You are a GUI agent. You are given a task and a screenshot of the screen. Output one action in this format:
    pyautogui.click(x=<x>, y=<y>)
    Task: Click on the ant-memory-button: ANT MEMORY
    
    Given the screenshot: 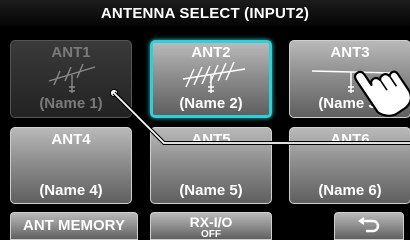 What is the action you would take?
    pyautogui.click(x=74, y=226)
    